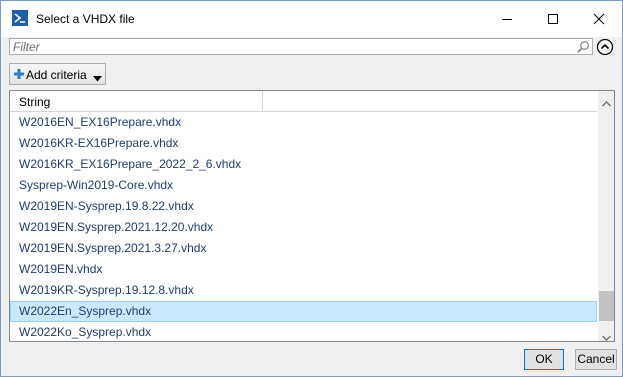 Image resolution: width=623 pixels, height=377 pixels. I want to click on maximize-button, so click(553, 18).